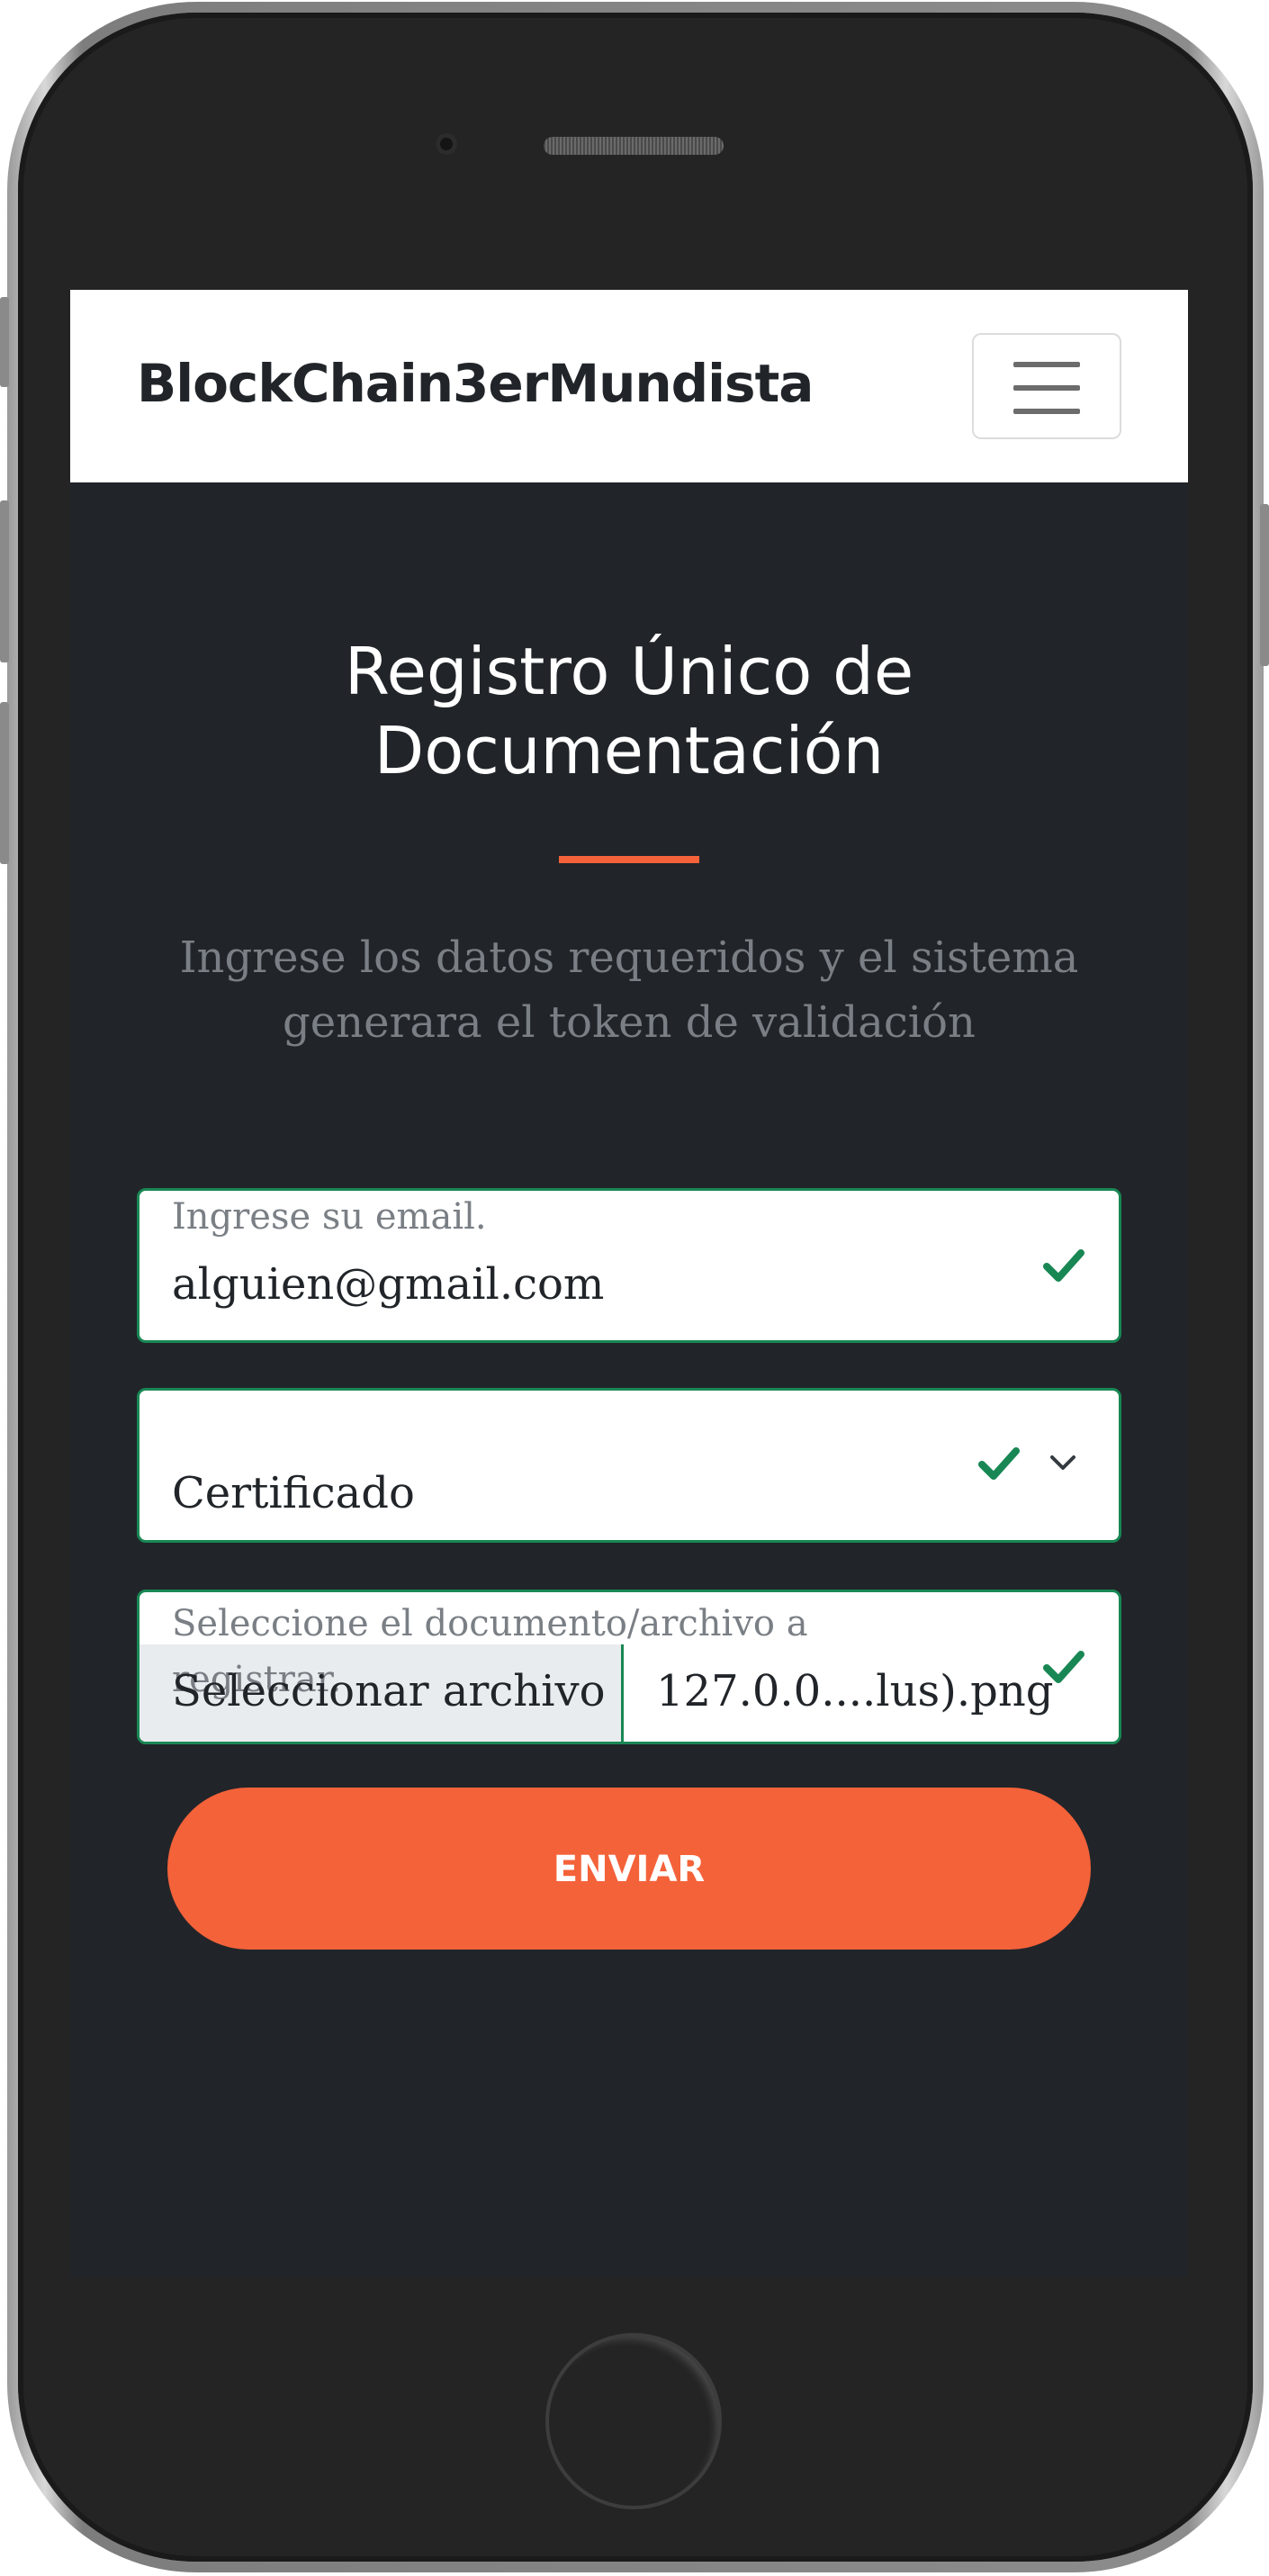 This screenshot has width=1269, height=2576. What do you see at coordinates (855, 1691) in the screenshot?
I see `selected-file-name: 127.0.0....lus).png` at bounding box center [855, 1691].